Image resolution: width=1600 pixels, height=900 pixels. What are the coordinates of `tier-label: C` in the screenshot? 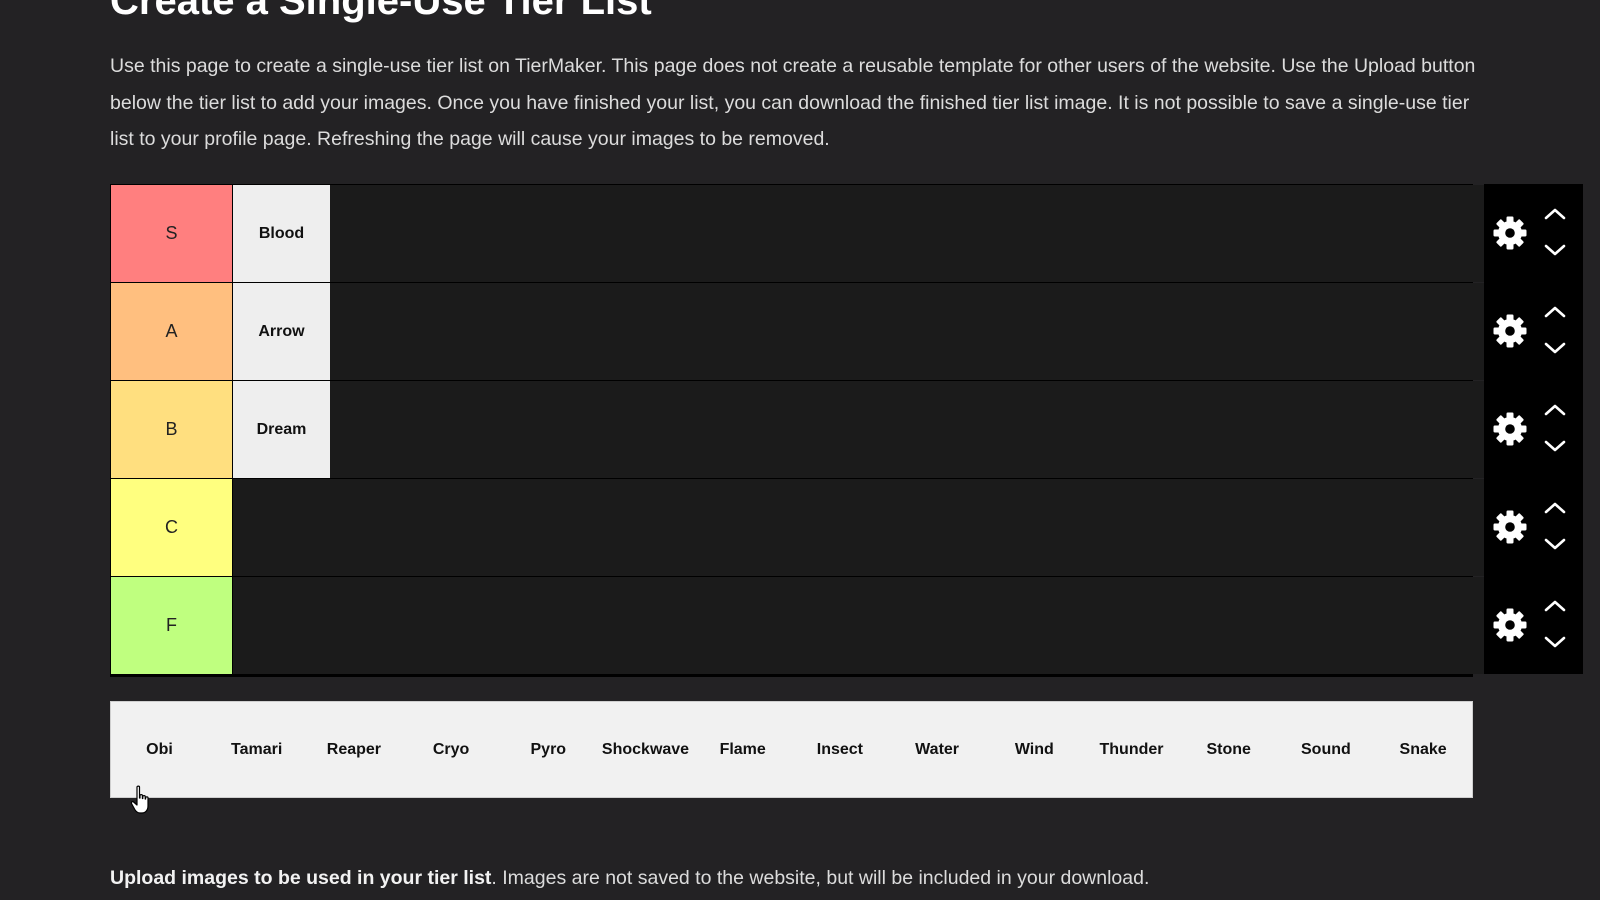 It's located at (171, 527).